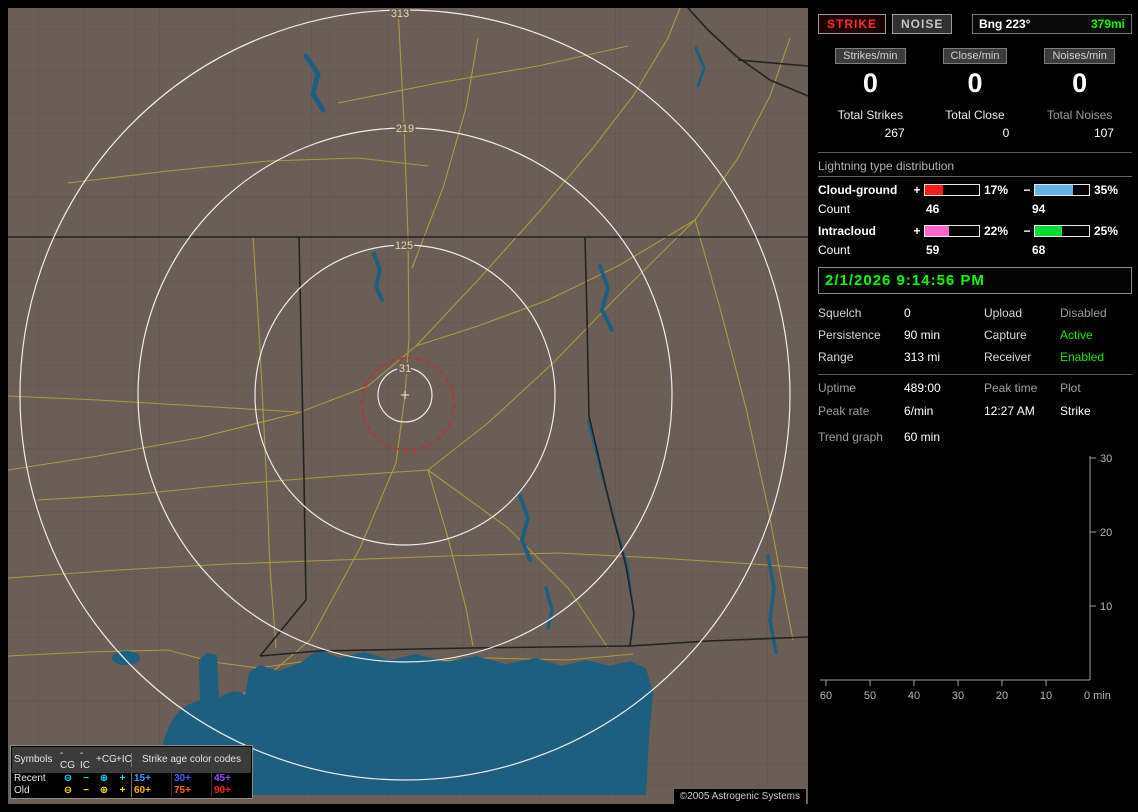  Describe the element at coordinates (122, 790) in the screenshot. I see `pos-ic-symbol-old: +` at that location.